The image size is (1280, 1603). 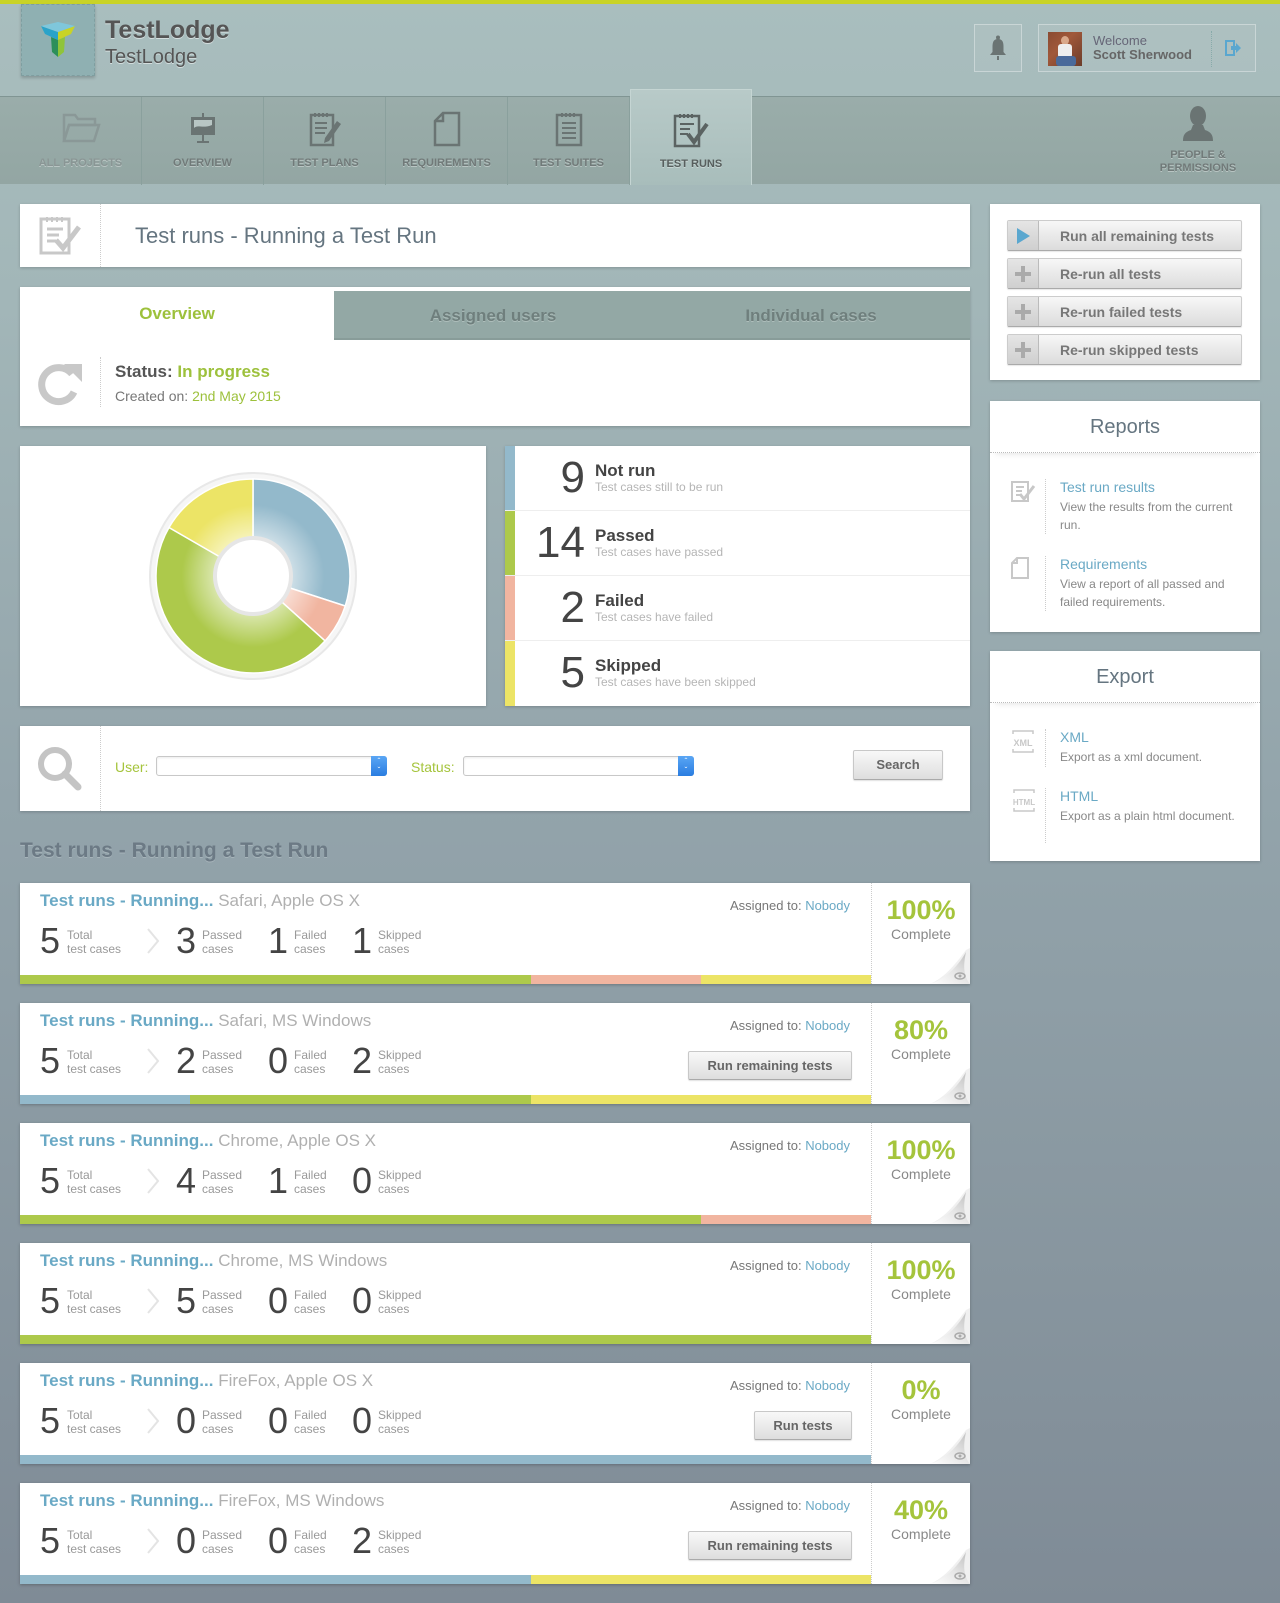 What do you see at coordinates (325, 130) in the screenshot?
I see `notepad-pencil-icon` at bounding box center [325, 130].